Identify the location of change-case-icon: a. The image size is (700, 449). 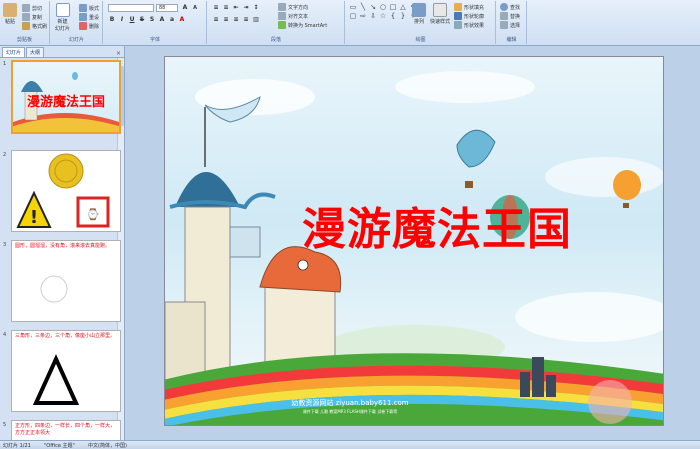
(172, 20).